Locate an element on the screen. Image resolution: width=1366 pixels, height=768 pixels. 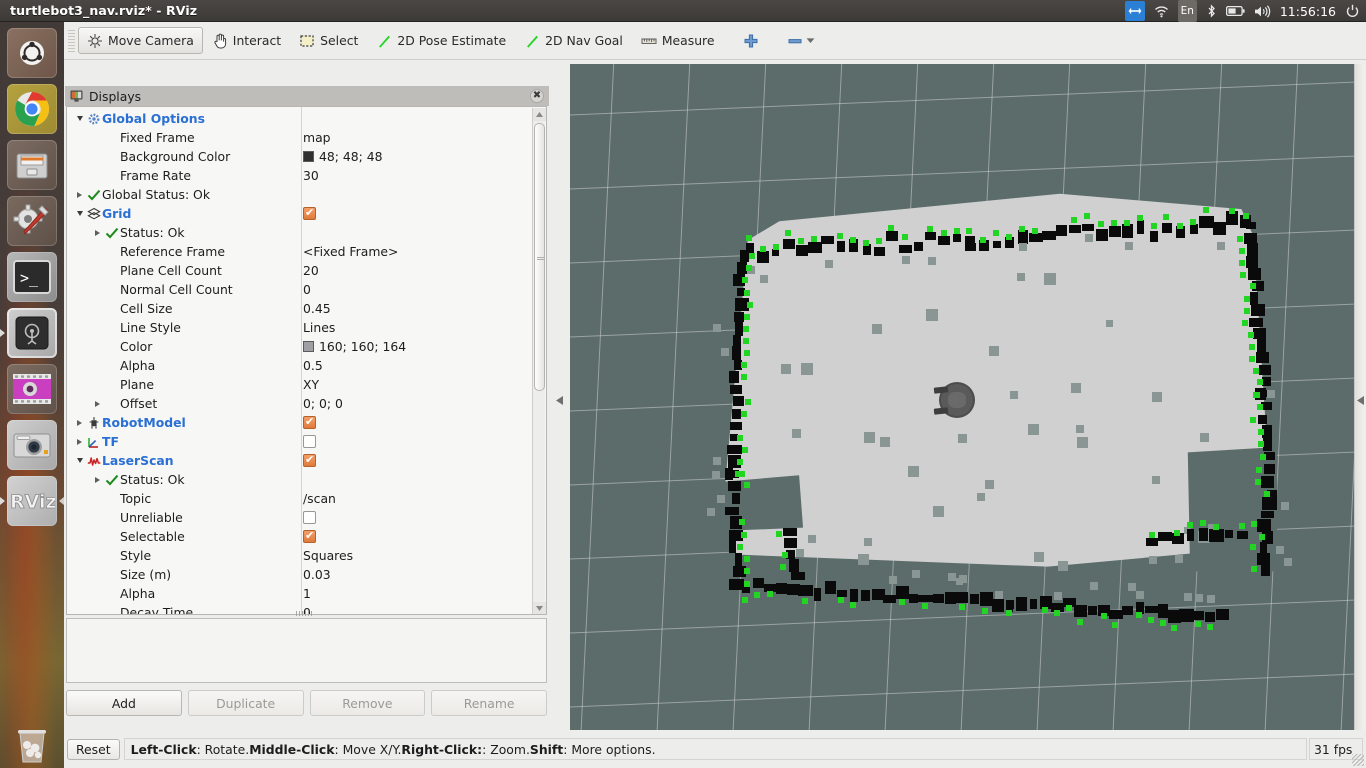
tool-2d-nav-goal: 2D Nav Goal is located at coordinates (573, 40).